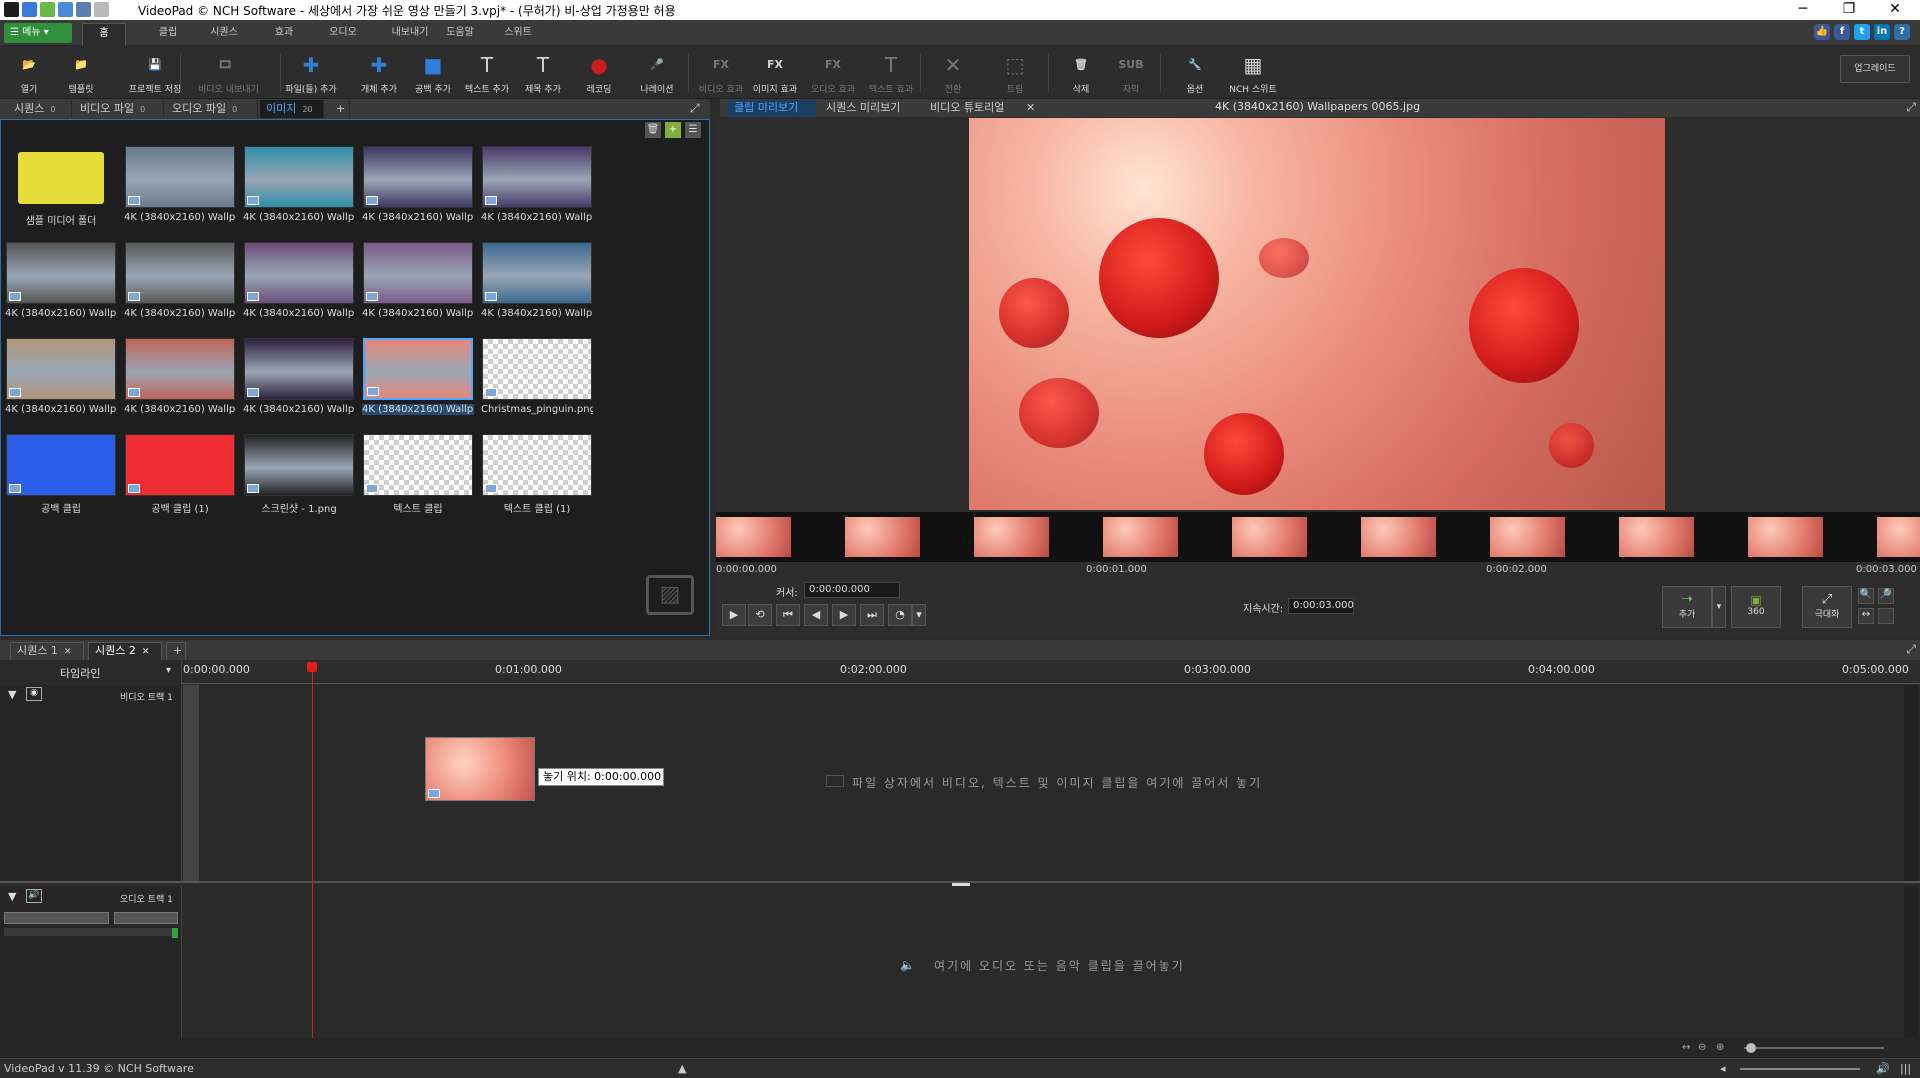 This screenshot has height=1078, width=1920. Describe the element at coordinates (872, 615) in the screenshot. I see `go-to-end-button: ⏭` at that location.